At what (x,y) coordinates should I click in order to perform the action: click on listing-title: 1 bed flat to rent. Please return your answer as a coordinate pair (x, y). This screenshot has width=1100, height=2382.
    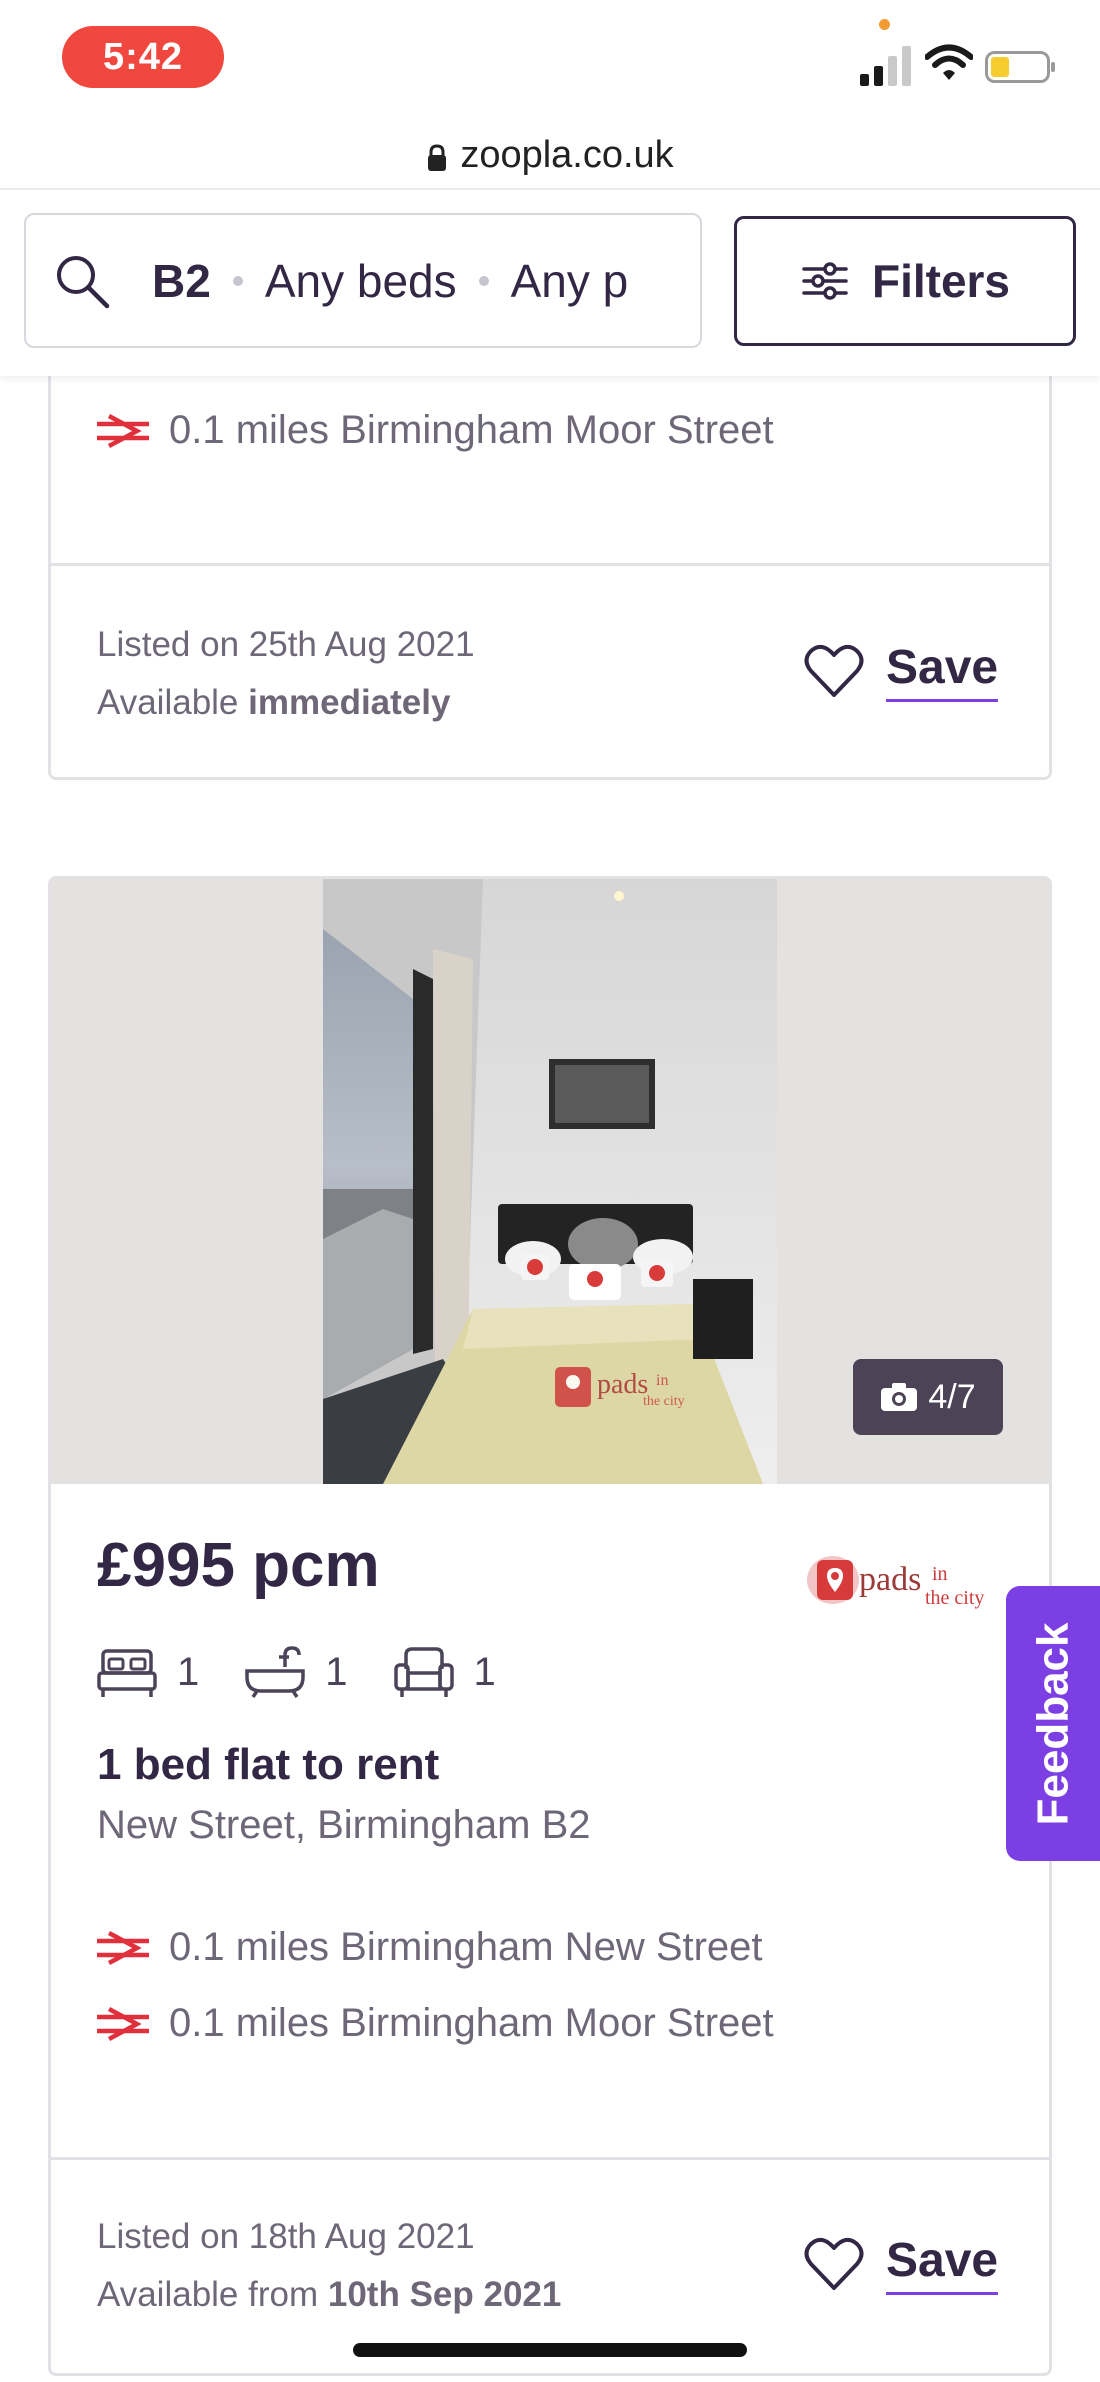
    Looking at the image, I should click on (268, 1765).